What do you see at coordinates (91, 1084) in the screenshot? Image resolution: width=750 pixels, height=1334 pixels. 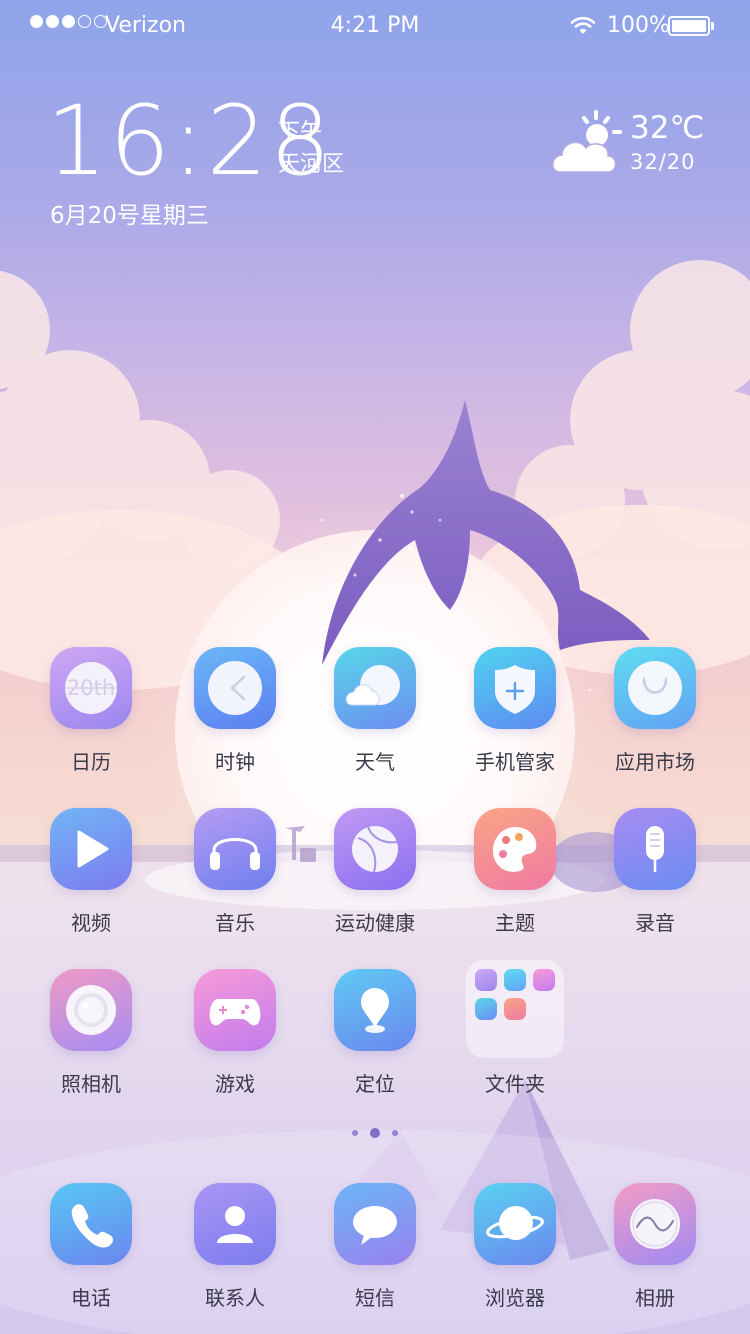 I see `app-label: 照相机` at bounding box center [91, 1084].